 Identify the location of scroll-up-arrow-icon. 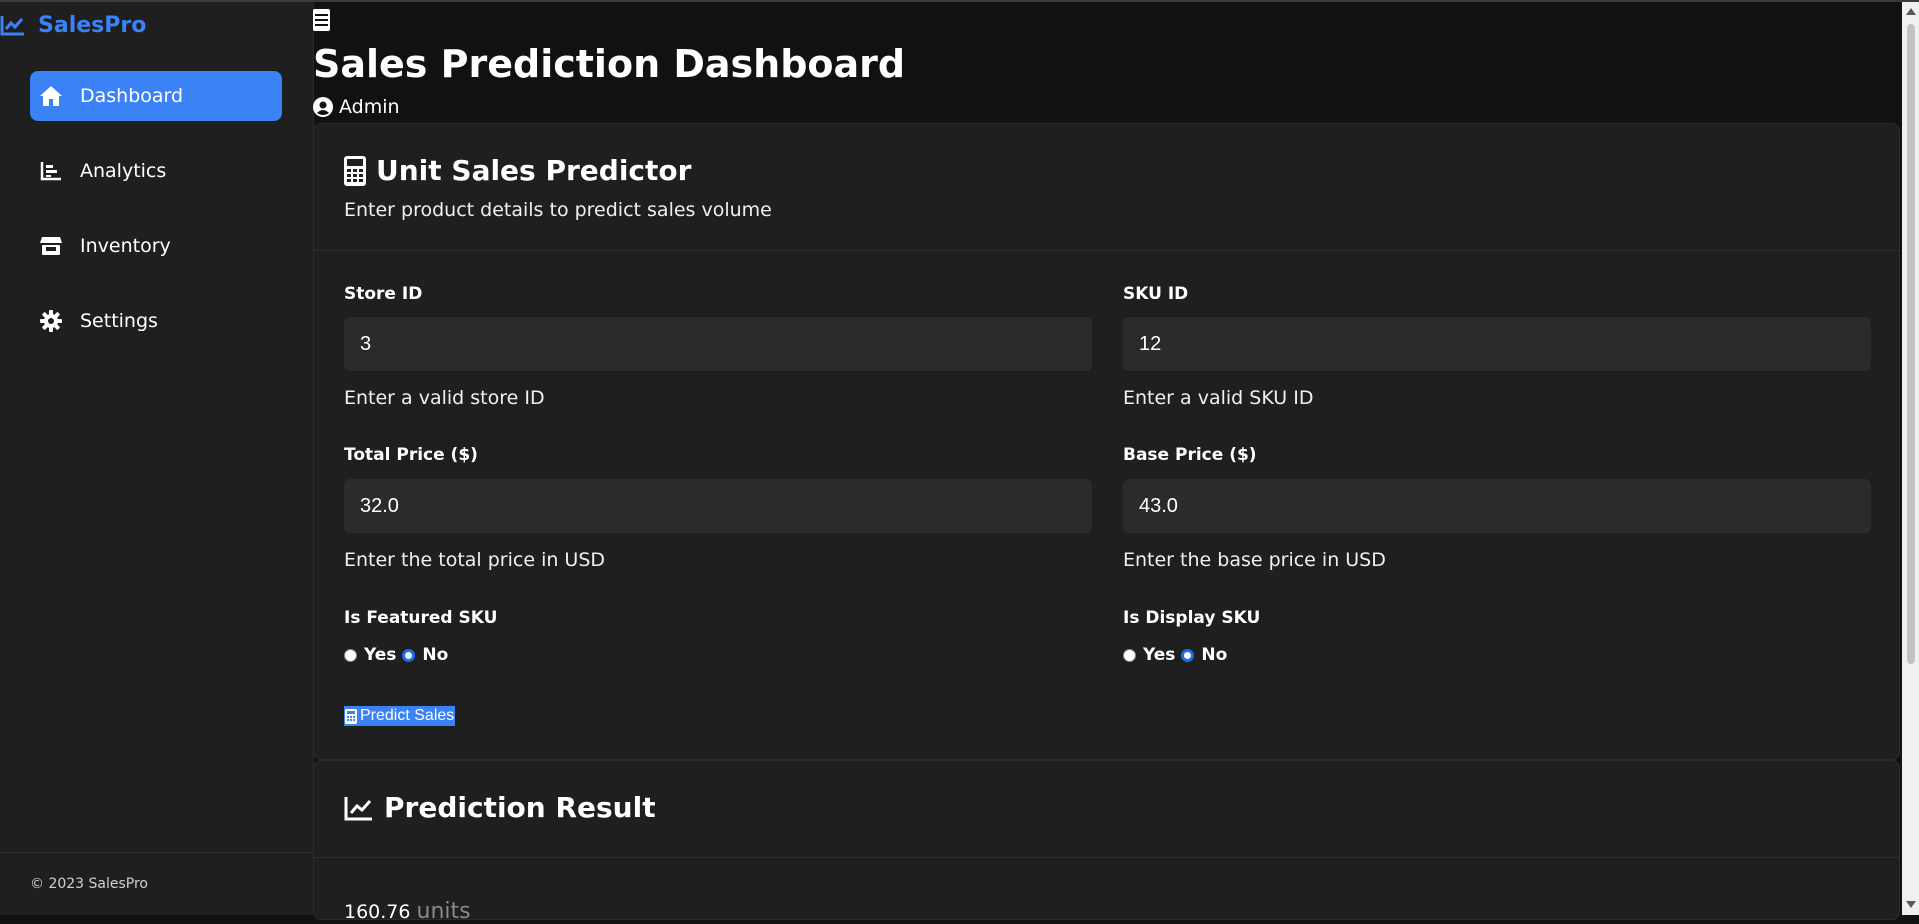
(1911, 11).